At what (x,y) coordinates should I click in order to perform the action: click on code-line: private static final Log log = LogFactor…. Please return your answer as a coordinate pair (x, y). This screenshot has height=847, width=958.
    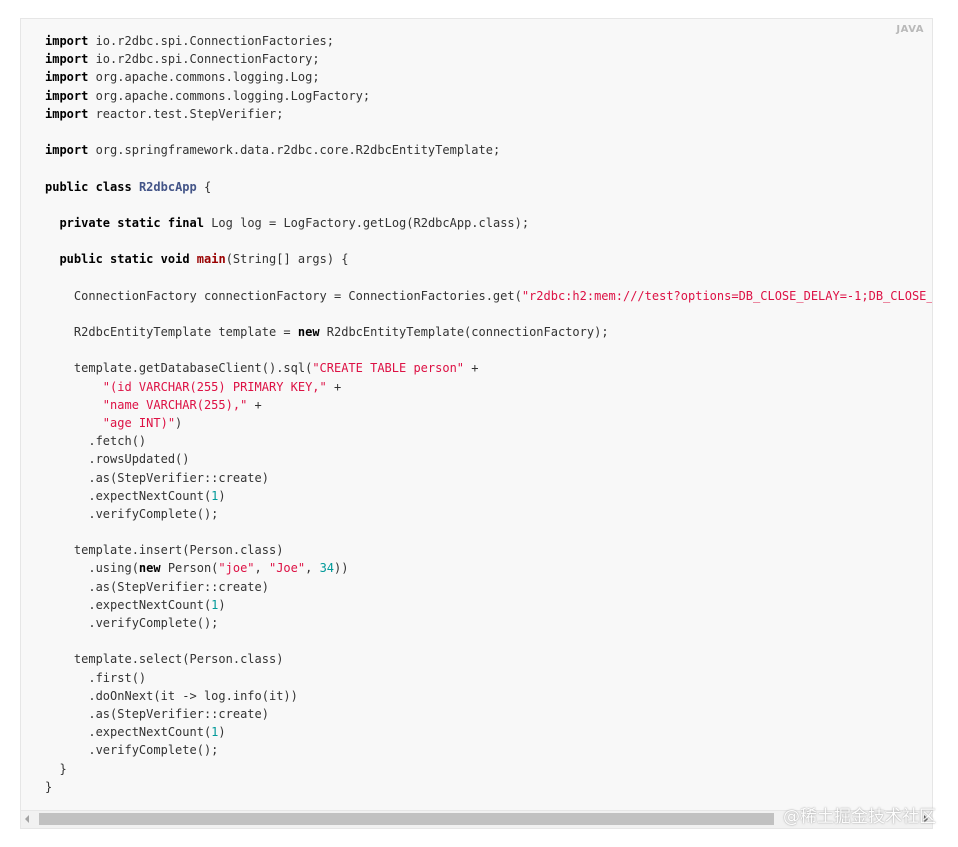
    Looking at the image, I should click on (488, 223).